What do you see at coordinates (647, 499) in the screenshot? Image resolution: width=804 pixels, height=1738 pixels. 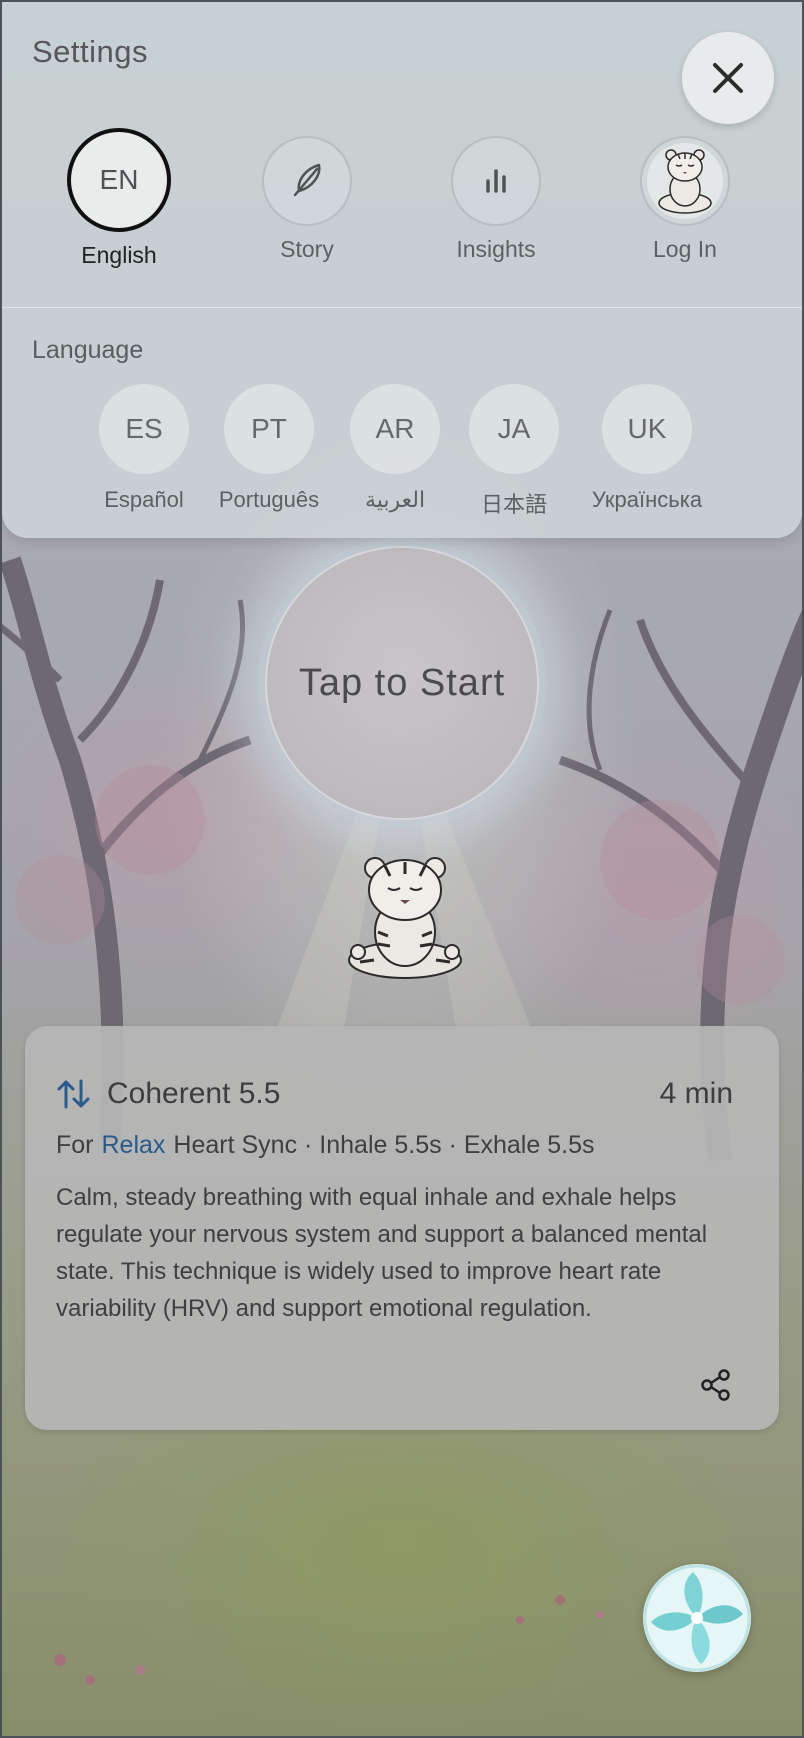 I see `language-label: Українська` at bounding box center [647, 499].